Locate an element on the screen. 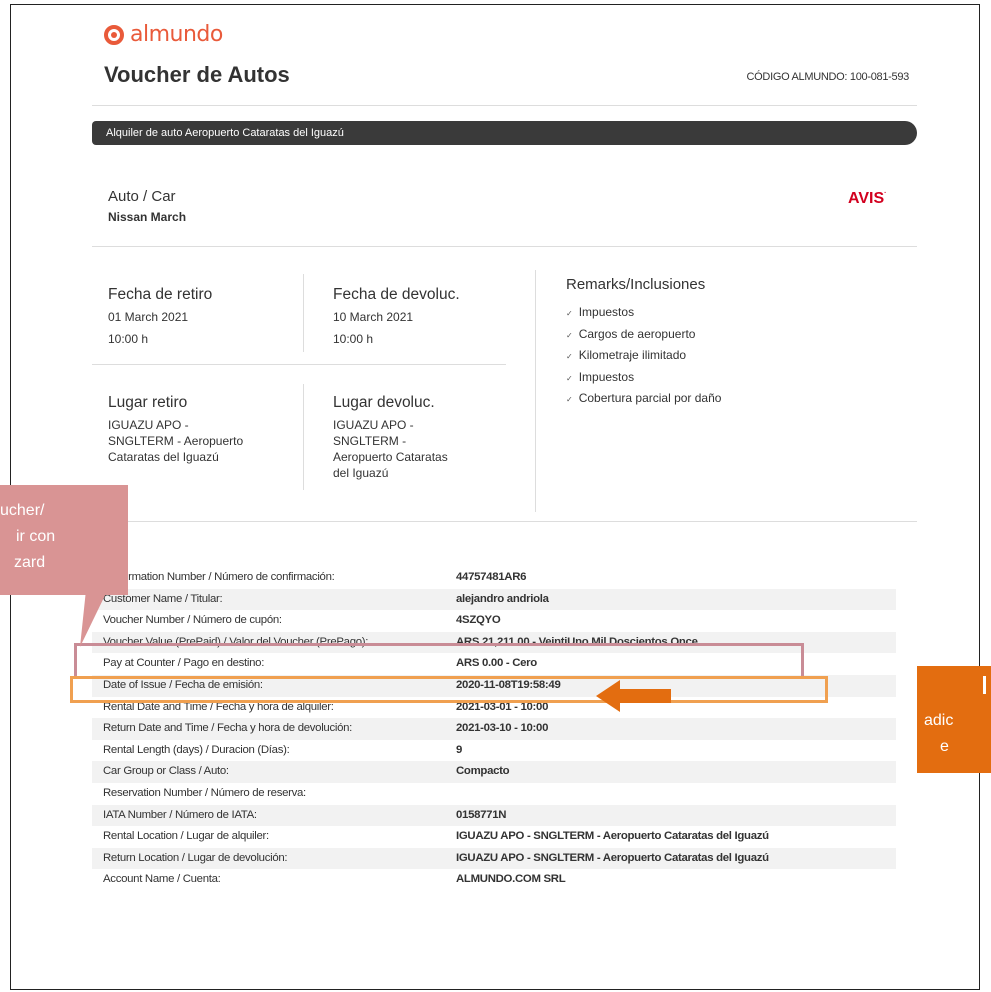 The height and width of the screenshot is (992, 991). annotation-right-text: adic e is located at coordinates (938, 725).